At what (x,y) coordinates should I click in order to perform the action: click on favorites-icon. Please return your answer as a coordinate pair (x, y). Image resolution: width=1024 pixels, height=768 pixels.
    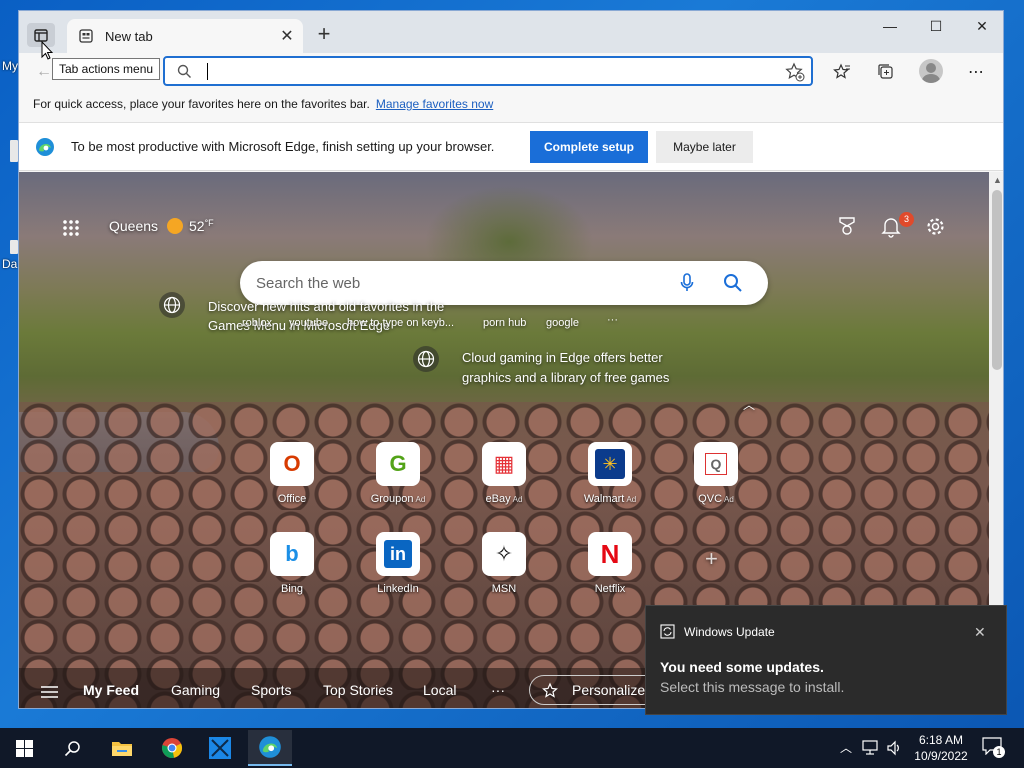
    Looking at the image, I should click on (842, 72).